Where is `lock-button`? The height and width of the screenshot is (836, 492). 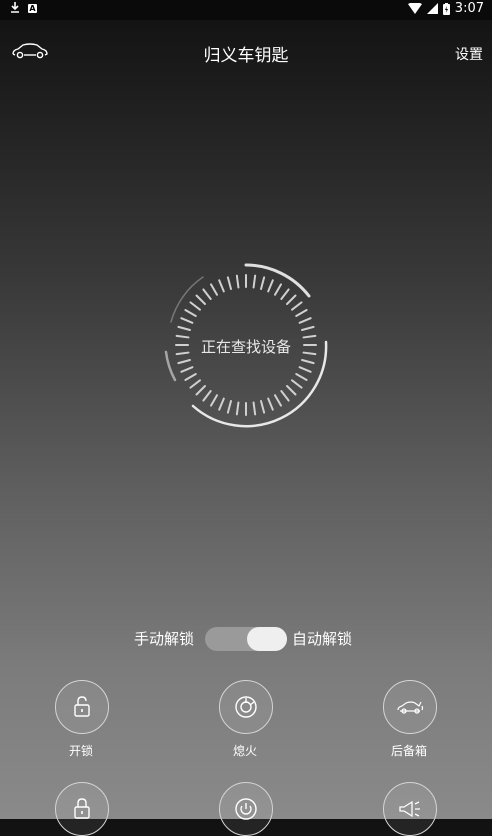 lock-button is located at coordinates (82, 809).